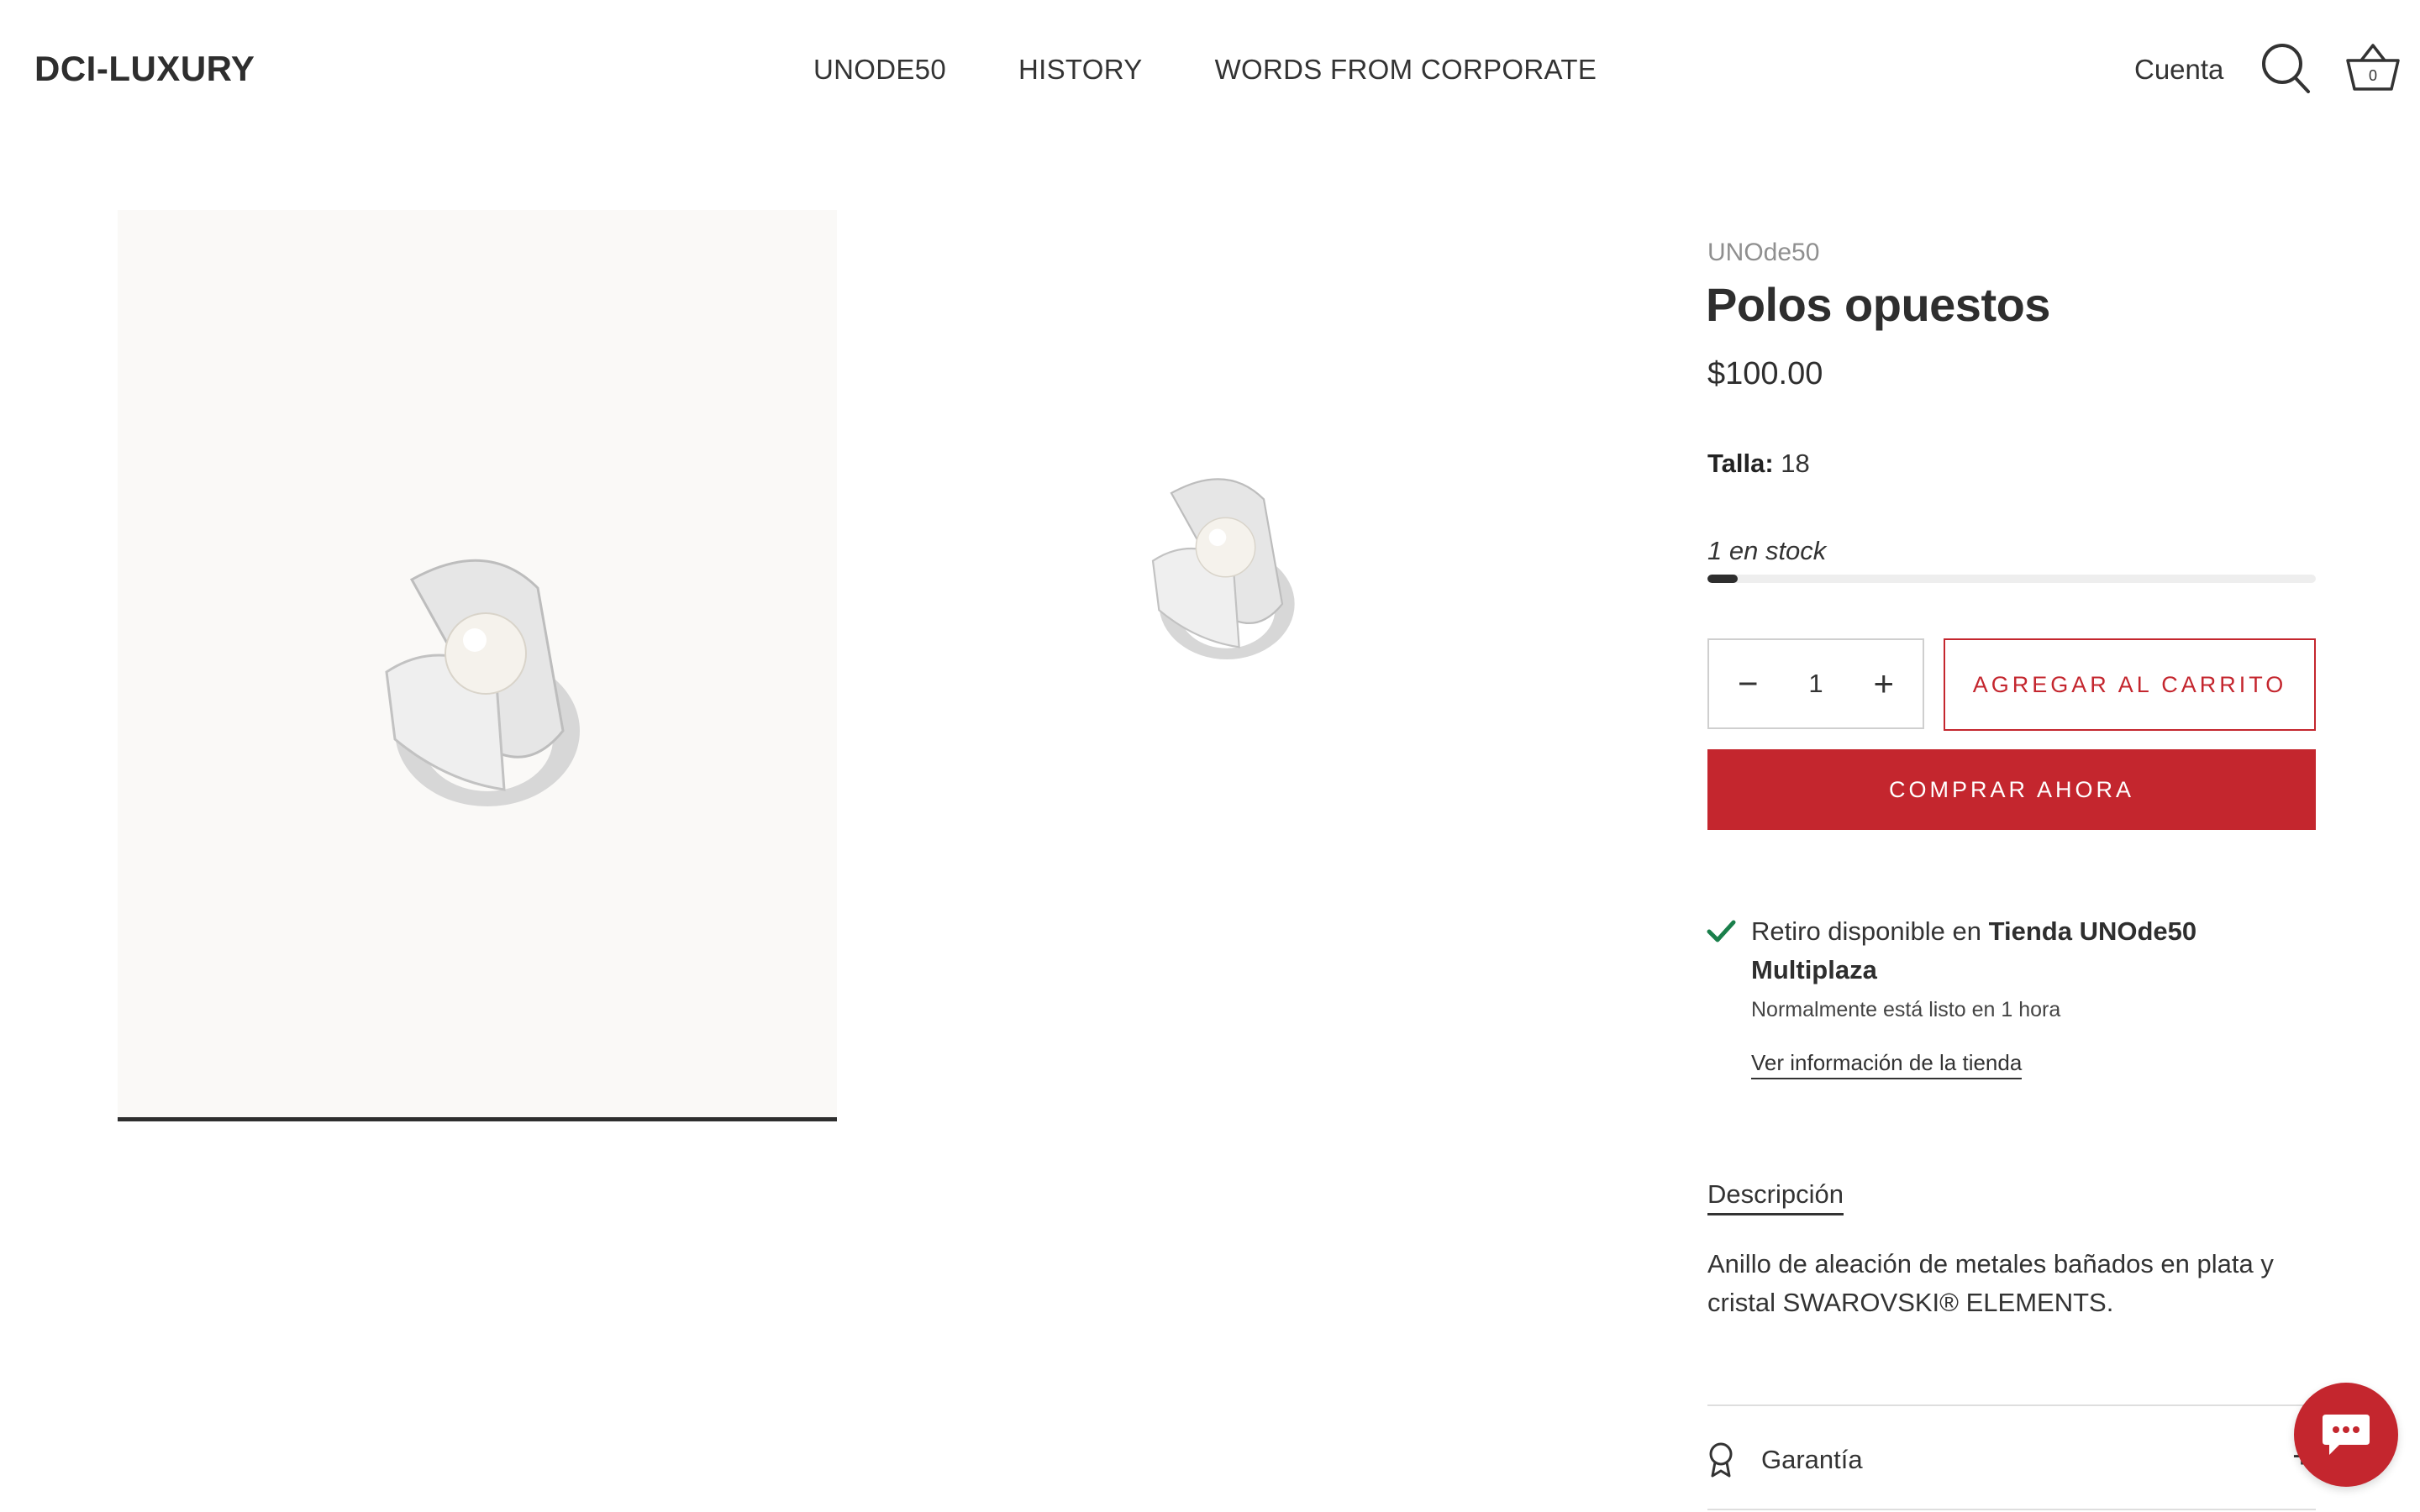 Image resolution: width=2420 pixels, height=1512 pixels. What do you see at coordinates (1883, 683) in the screenshot?
I see `quantity-increase-button: +` at bounding box center [1883, 683].